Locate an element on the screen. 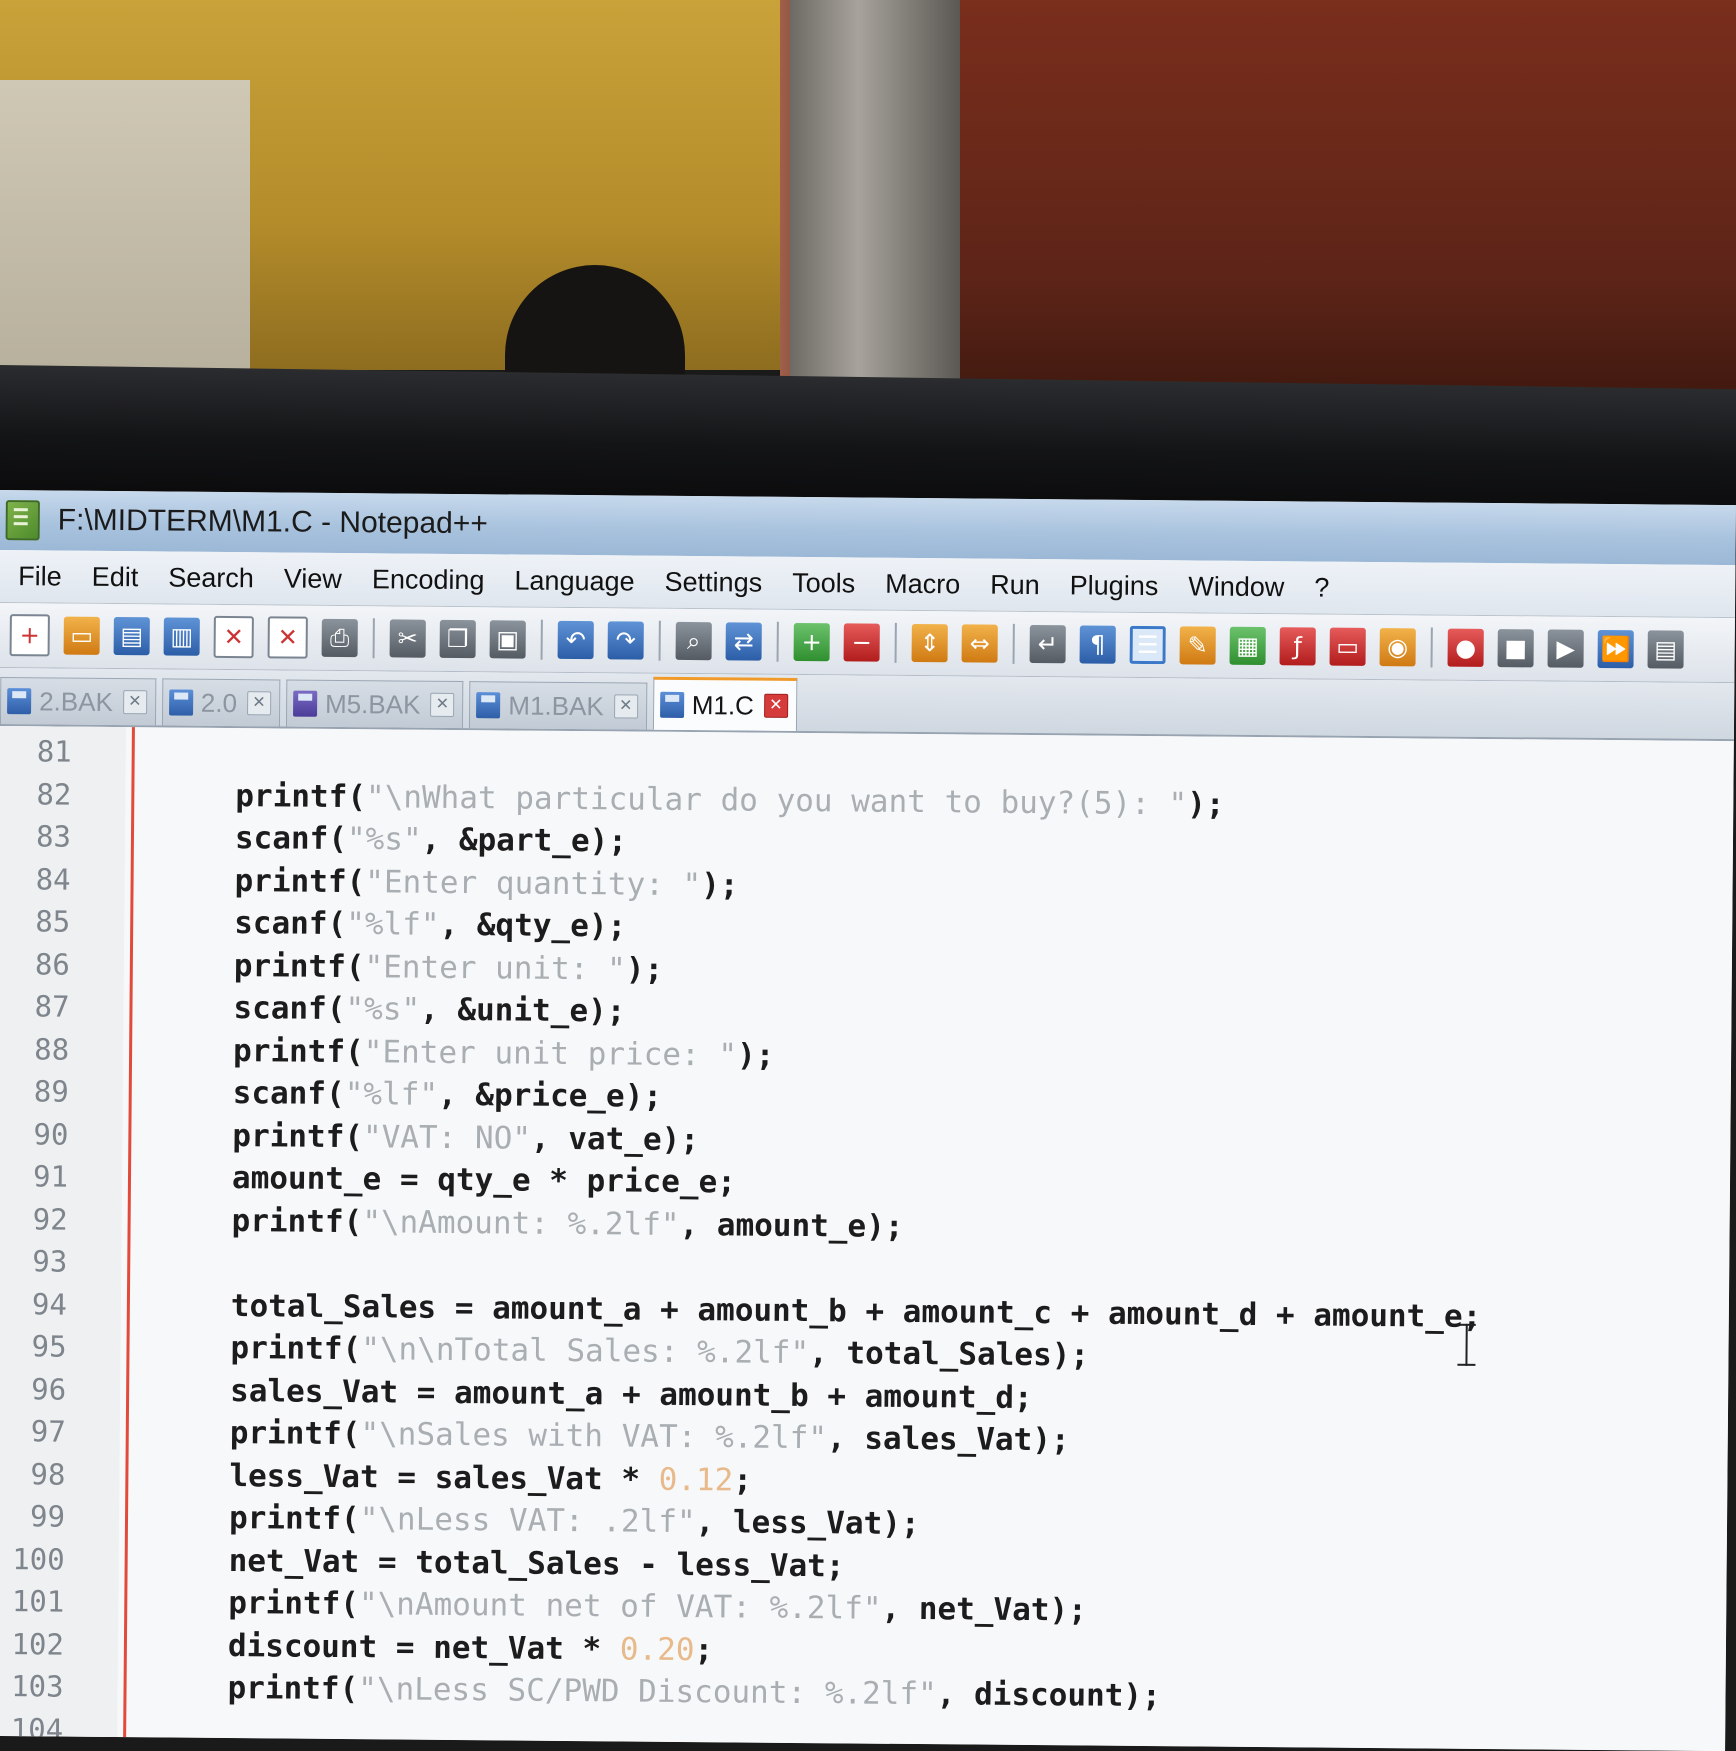 The height and width of the screenshot is (1751, 1736). line-number: 101 is located at coordinates (38, 1601).